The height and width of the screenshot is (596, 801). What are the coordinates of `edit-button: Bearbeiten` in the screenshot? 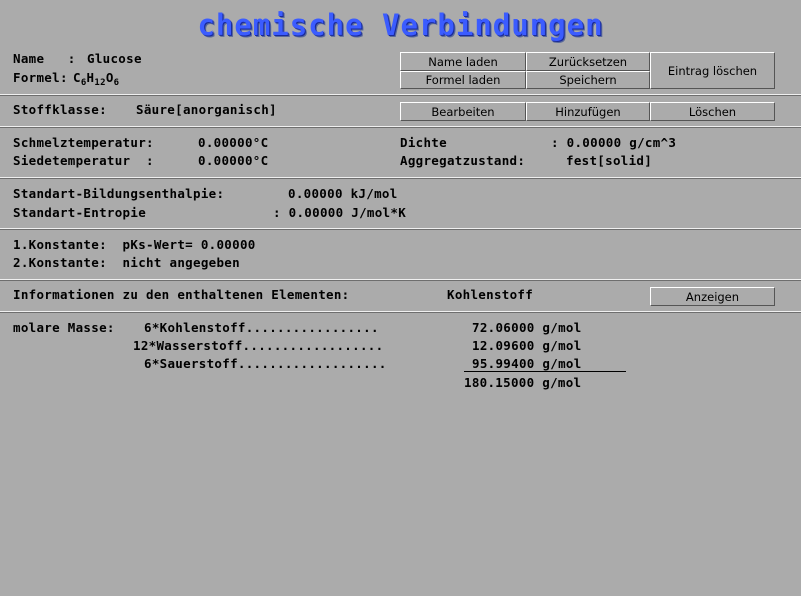 It's located at (463, 111).